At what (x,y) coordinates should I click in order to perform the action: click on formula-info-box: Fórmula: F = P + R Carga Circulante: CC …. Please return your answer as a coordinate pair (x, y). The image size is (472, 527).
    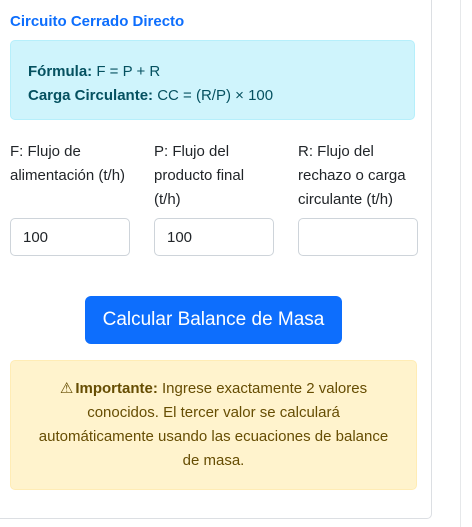
    Looking at the image, I should click on (212, 80).